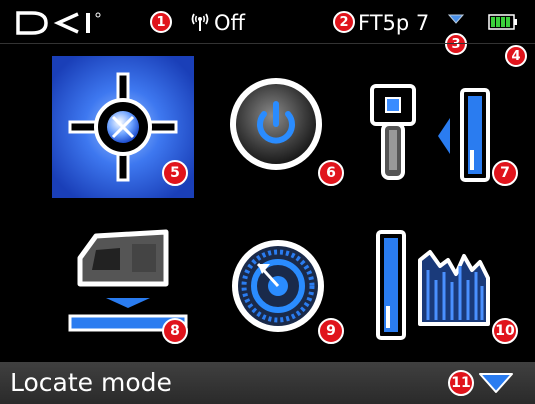  What do you see at coordinates (516, 56) in the screenshot?
I see `callout-4: 4` at bounding box center [516, 56].